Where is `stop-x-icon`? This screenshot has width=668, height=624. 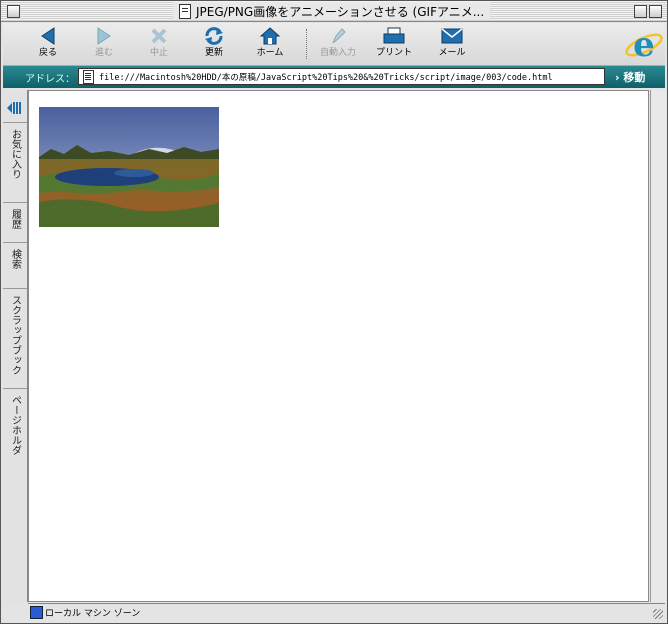 stop-x-icon is located at coordinates (159, 36).